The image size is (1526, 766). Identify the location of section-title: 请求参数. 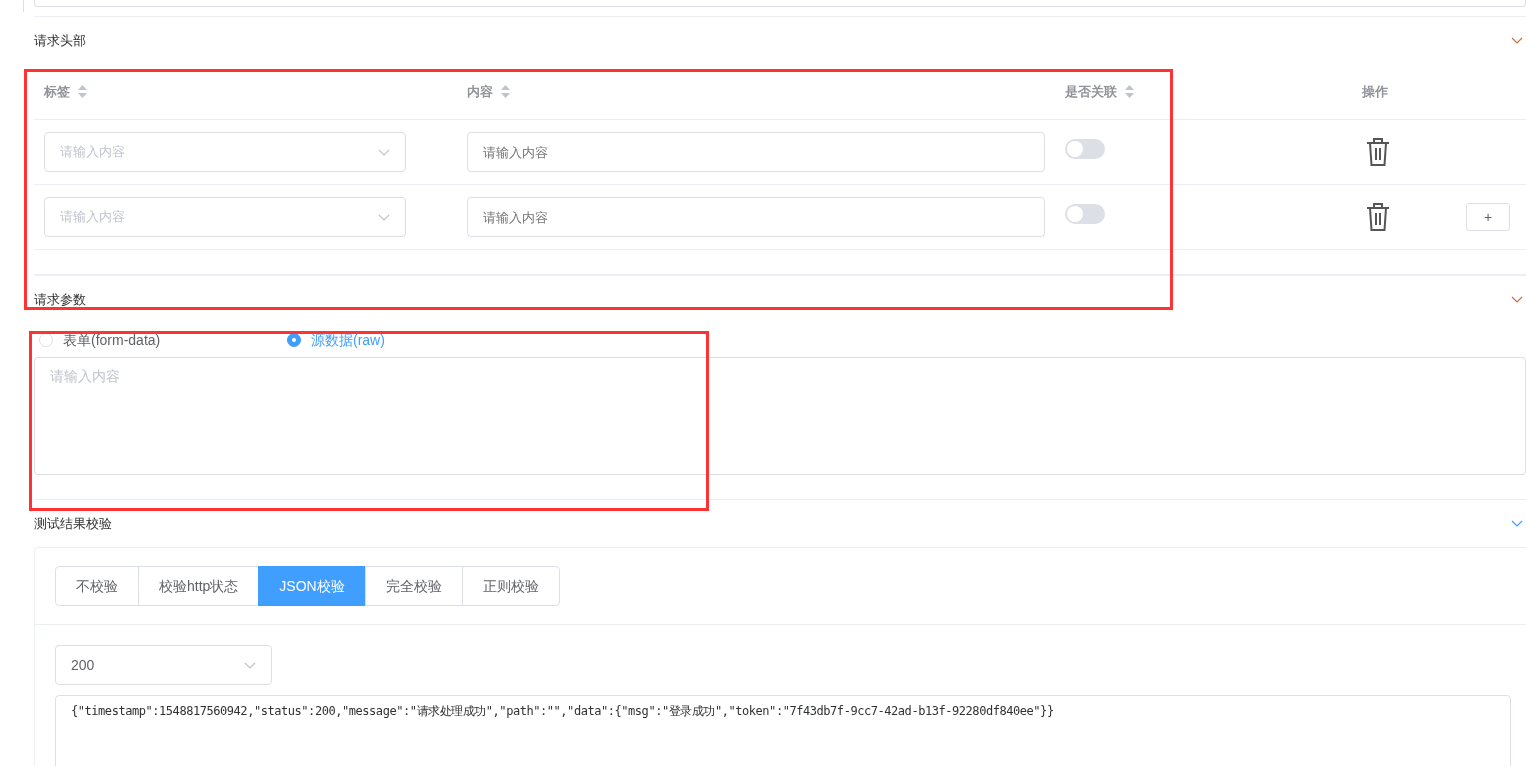
(60, 299).